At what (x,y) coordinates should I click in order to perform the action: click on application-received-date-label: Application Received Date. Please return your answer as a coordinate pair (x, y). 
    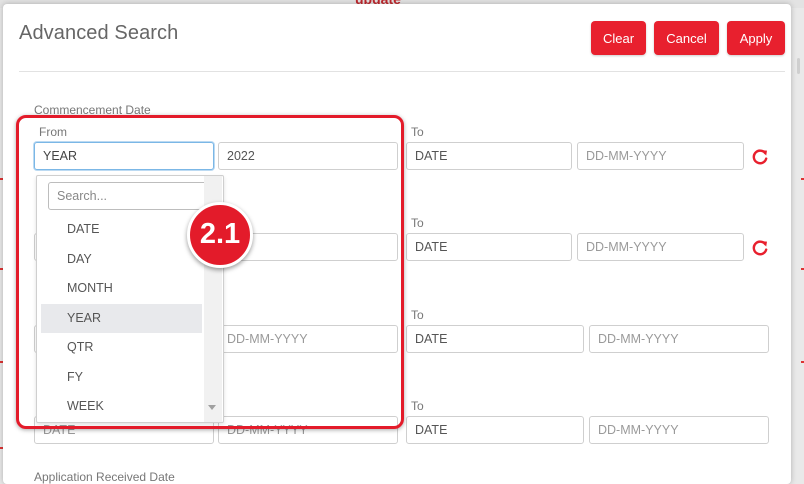
    Looking at the image, I should click on (104, 477).